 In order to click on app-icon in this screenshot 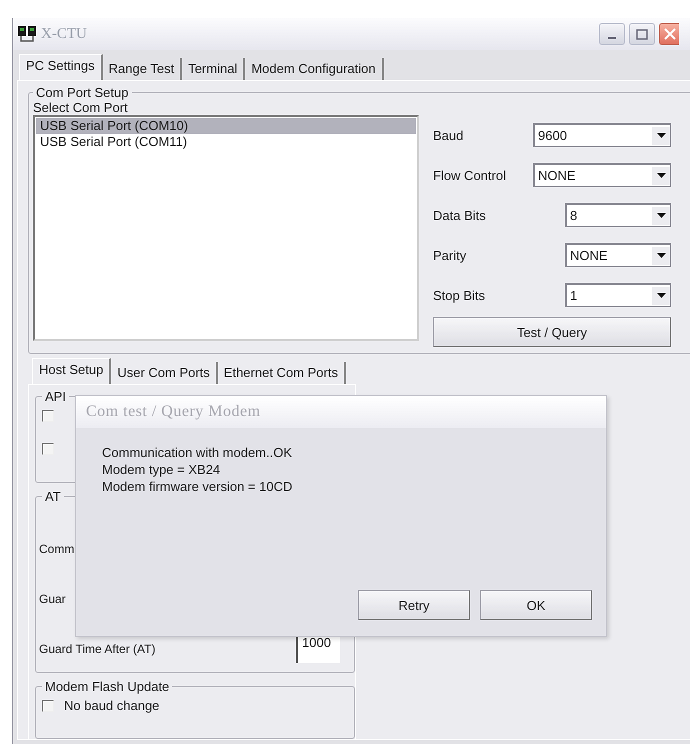, I will do `click(27, 34)`.